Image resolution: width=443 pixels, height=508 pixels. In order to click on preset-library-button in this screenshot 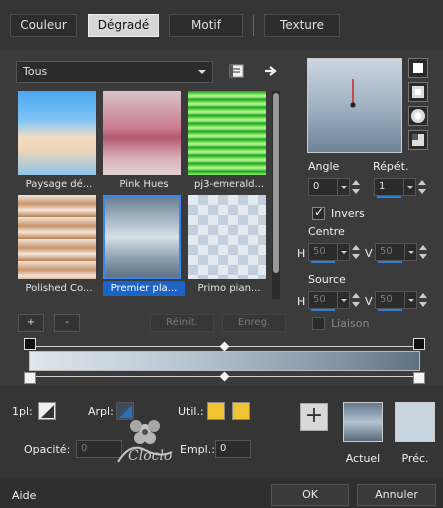, I will do `click(237, 71)`.